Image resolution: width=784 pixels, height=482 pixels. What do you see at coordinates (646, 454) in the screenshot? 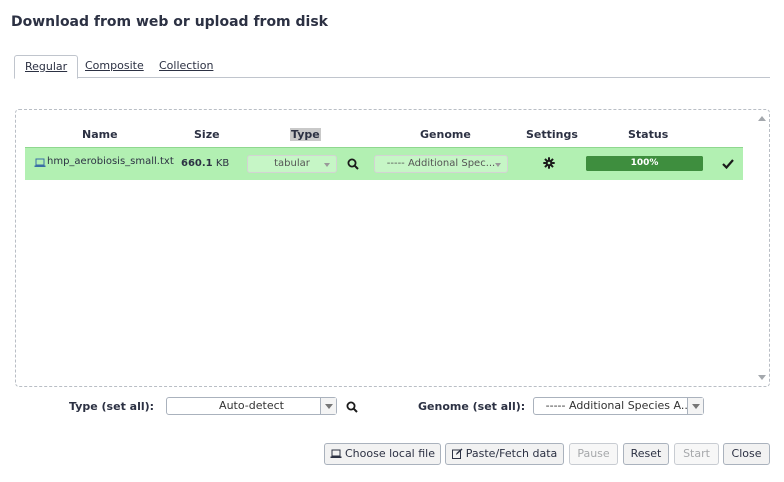
I see `reset-button: Reset` at bounding box center [646, 454].